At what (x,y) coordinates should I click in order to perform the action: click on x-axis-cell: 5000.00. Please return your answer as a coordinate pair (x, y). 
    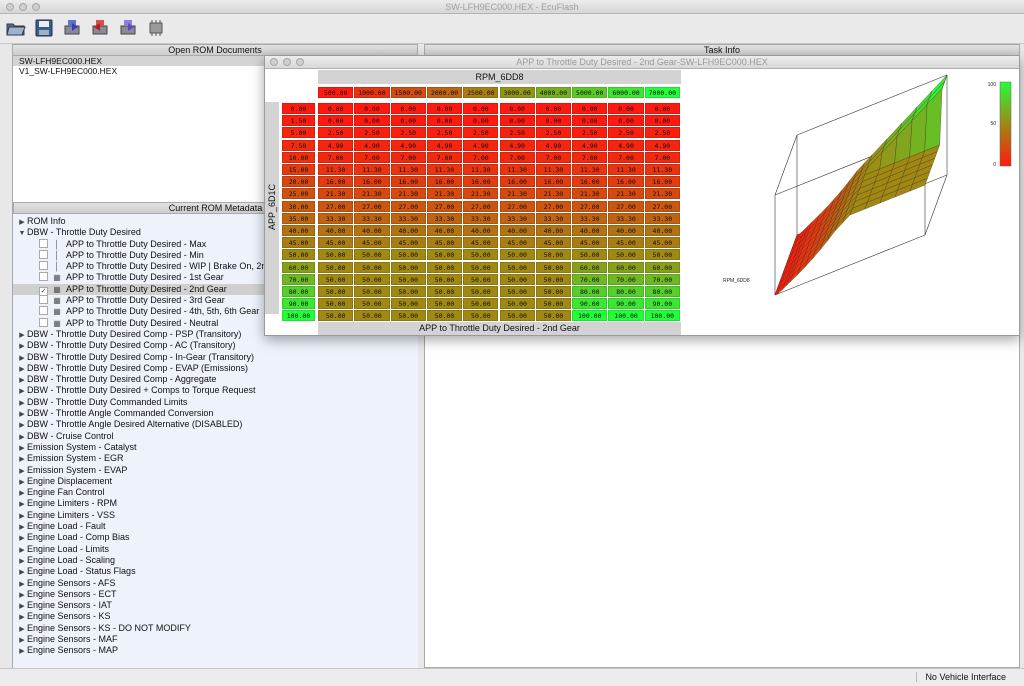
    Looking at the image, I should click on (590, 92).